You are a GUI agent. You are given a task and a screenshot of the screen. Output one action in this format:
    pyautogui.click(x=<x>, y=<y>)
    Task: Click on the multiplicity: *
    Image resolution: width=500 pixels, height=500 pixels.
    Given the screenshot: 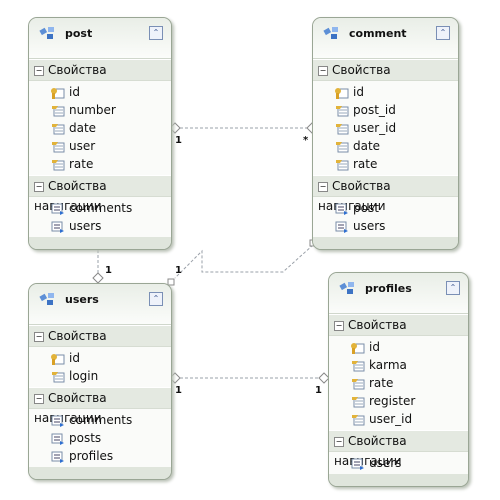 What is the action you would take?
    pyautogui.click(x=306, y=140)
    